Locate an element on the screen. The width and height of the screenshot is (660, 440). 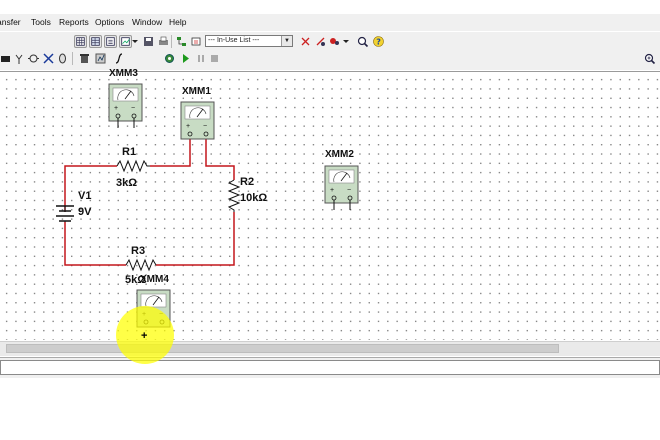
wire-r3-to-v1 is located at coordinates (95, 244).